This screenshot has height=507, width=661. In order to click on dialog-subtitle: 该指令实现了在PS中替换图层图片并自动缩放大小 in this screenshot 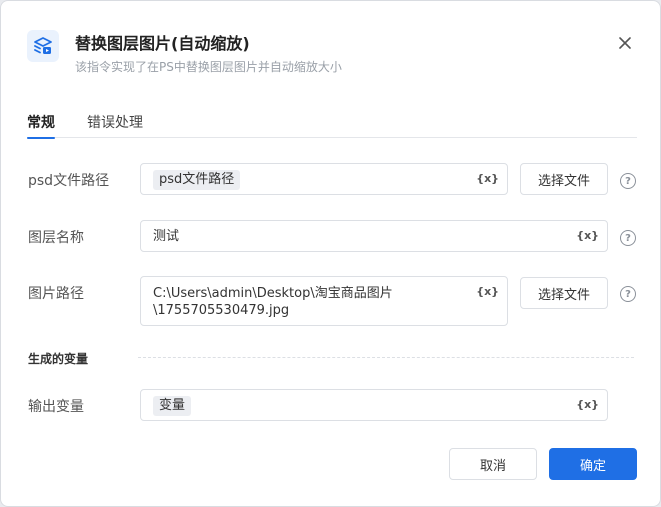, I will do `click(208, 67)`.